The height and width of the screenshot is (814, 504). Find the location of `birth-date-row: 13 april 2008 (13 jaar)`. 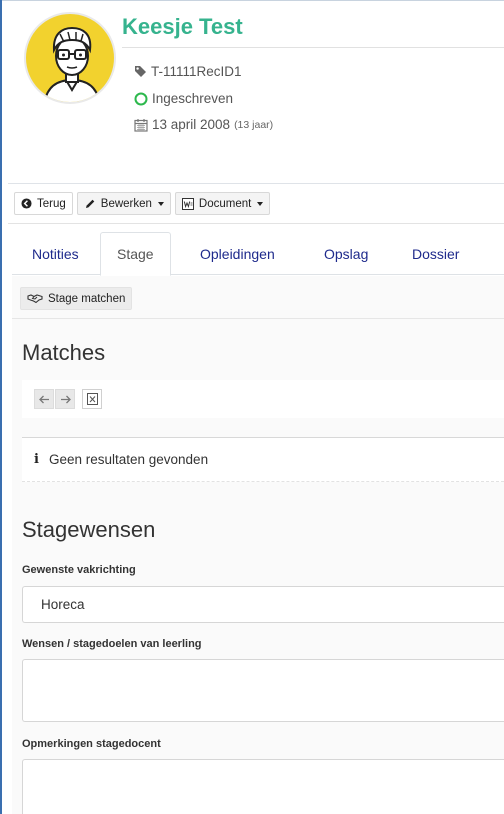

birth-date-row: 13 april 2008 (13 jaar) is located at coordinates (203, 124).